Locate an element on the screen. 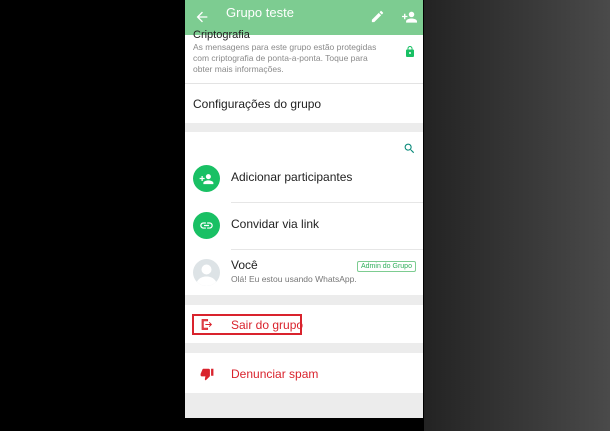 The image size is (610, 431). invite-link-avatar is located at coordinates (206, 225).